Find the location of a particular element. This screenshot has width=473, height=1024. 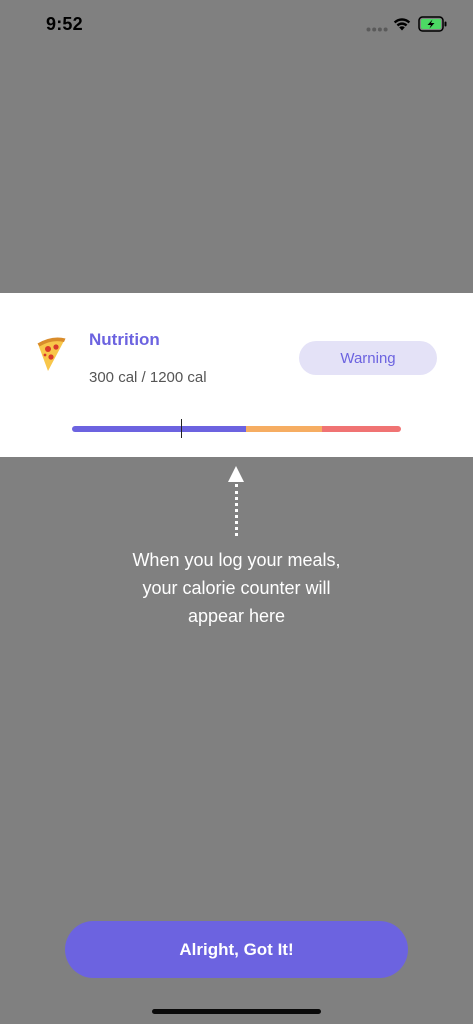

tip-line: When you log your meals, is located at coordinates (236, 560).